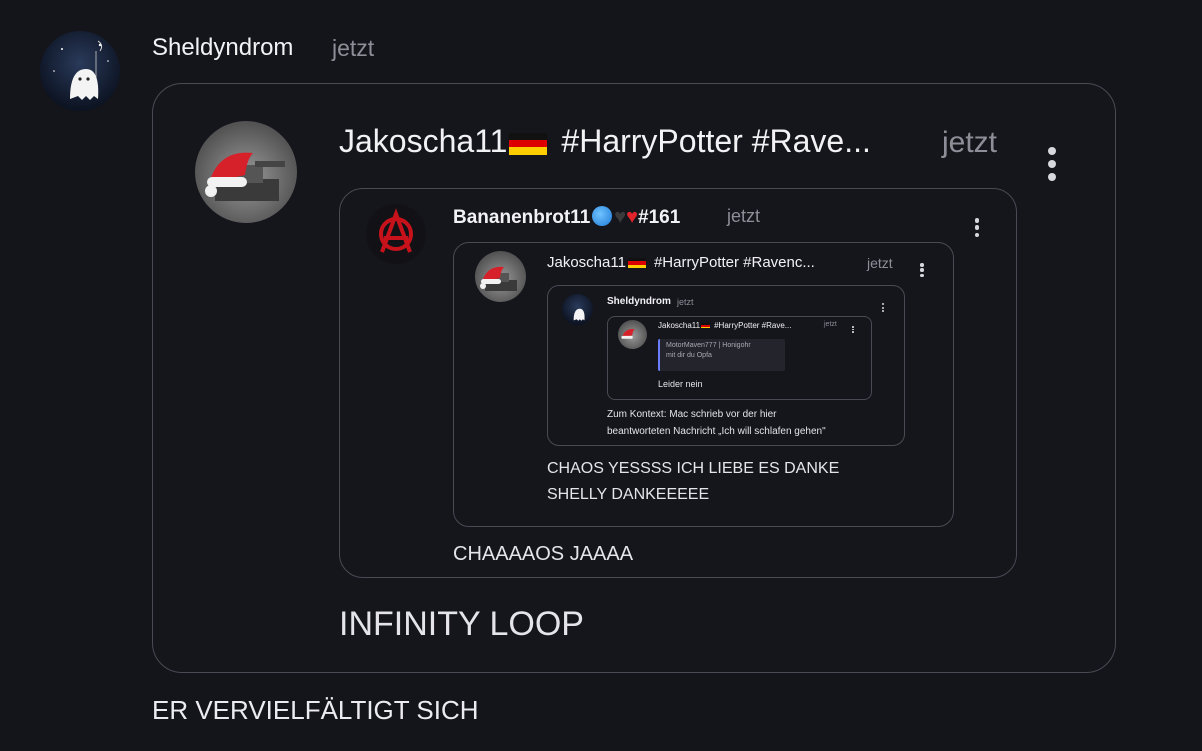 Image resolution: width=1202 pixels, height=751 pixels. Describe the element at coordinates (853, 329) in the screenshot. I see `level5-more-options-button` at that location.